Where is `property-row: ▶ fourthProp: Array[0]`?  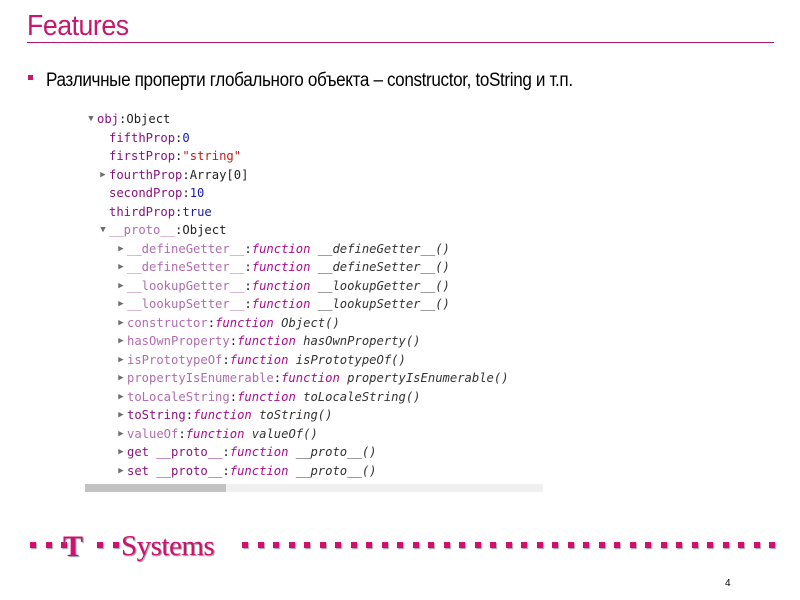 property-row: ▶ fourthProp: Array[0] is located at coordinates (314, 175).